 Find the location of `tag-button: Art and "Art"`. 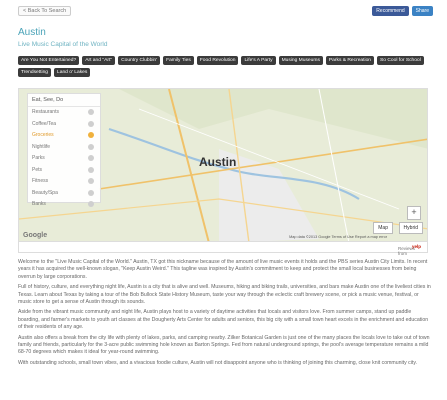

tag-button: Art and "Art" is located at coordinates (99, 60).